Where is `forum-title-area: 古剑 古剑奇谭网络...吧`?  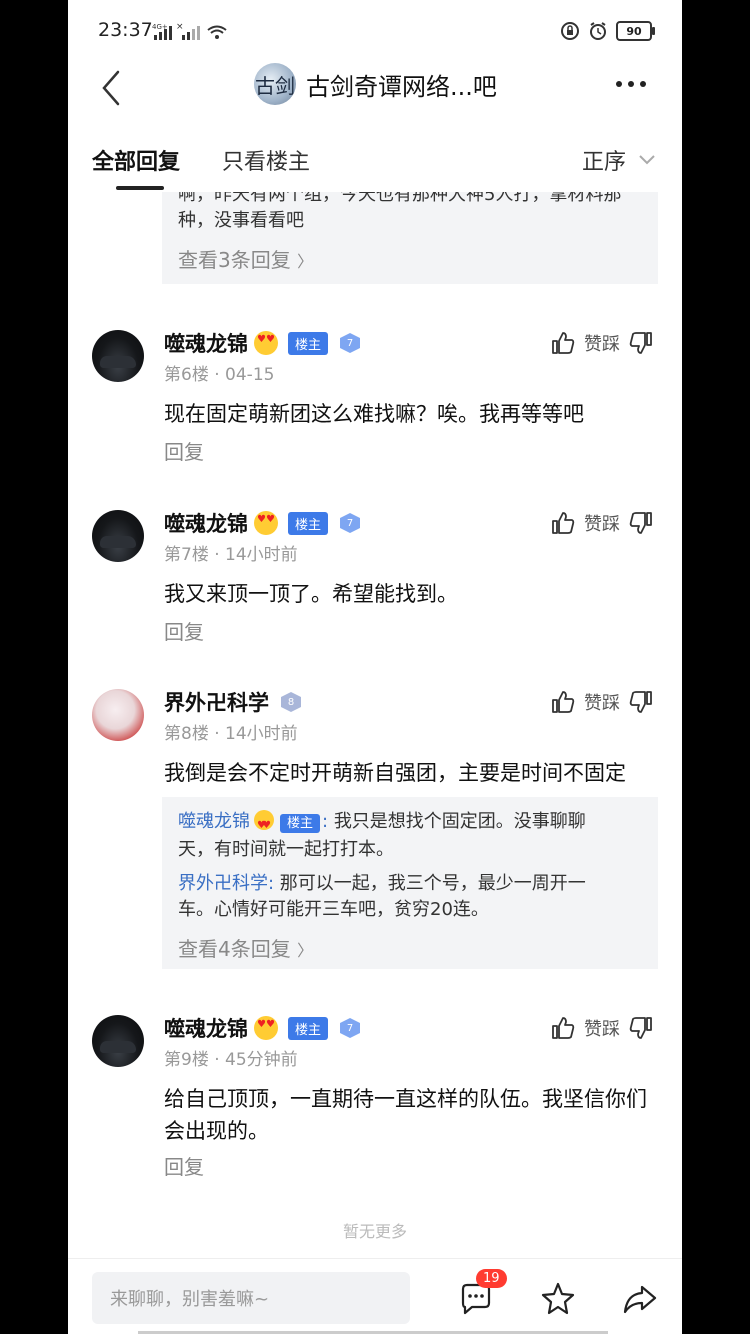 forum-title-area: 古剑 古剑奇谭网络...吧 is located at coordinates (375, 84).